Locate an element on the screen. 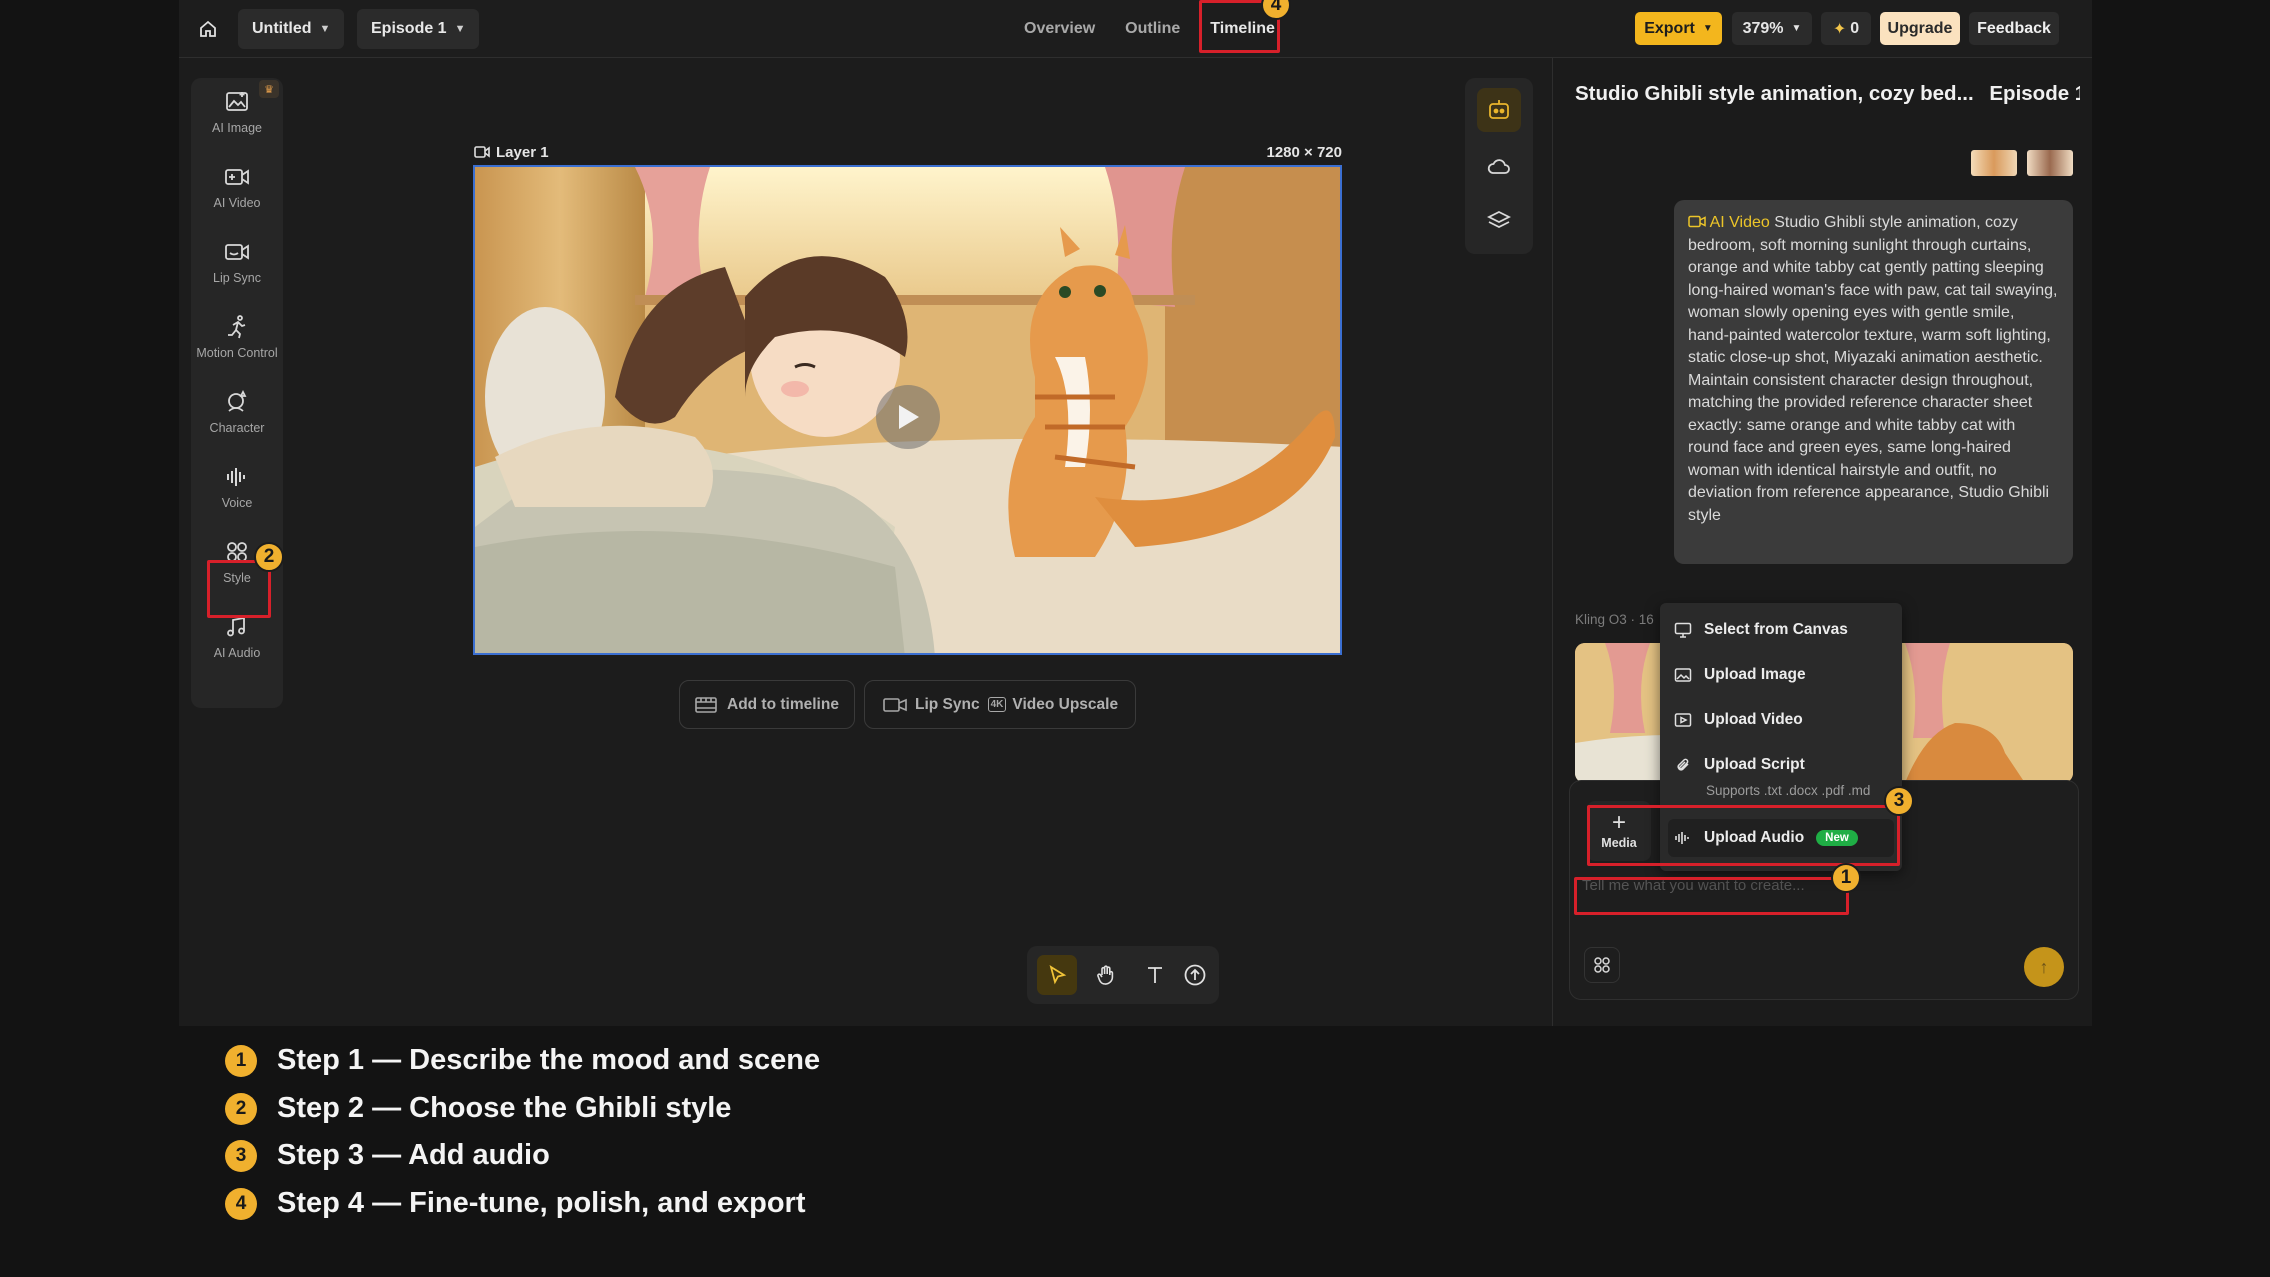  paperclip-icon is located at coordinates (1683, 764).